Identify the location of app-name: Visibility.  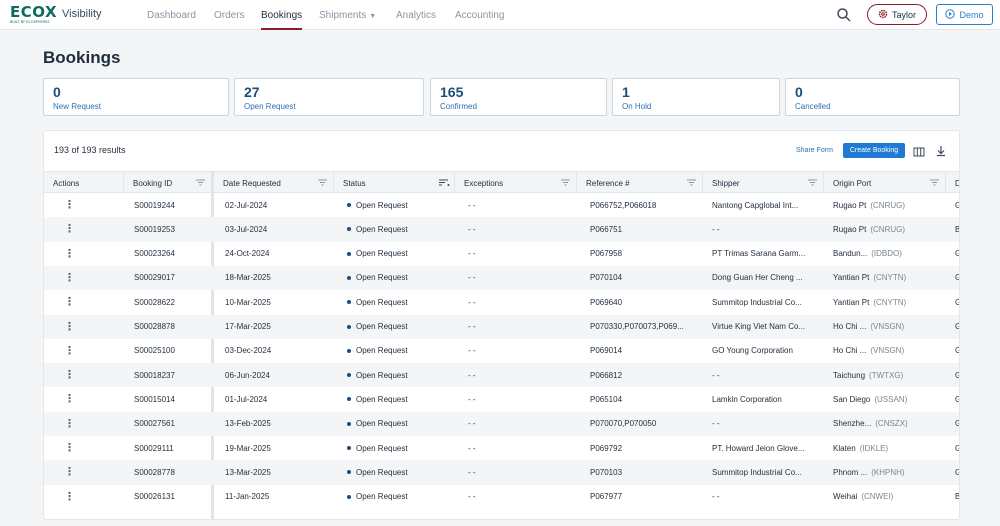
(82, 14).